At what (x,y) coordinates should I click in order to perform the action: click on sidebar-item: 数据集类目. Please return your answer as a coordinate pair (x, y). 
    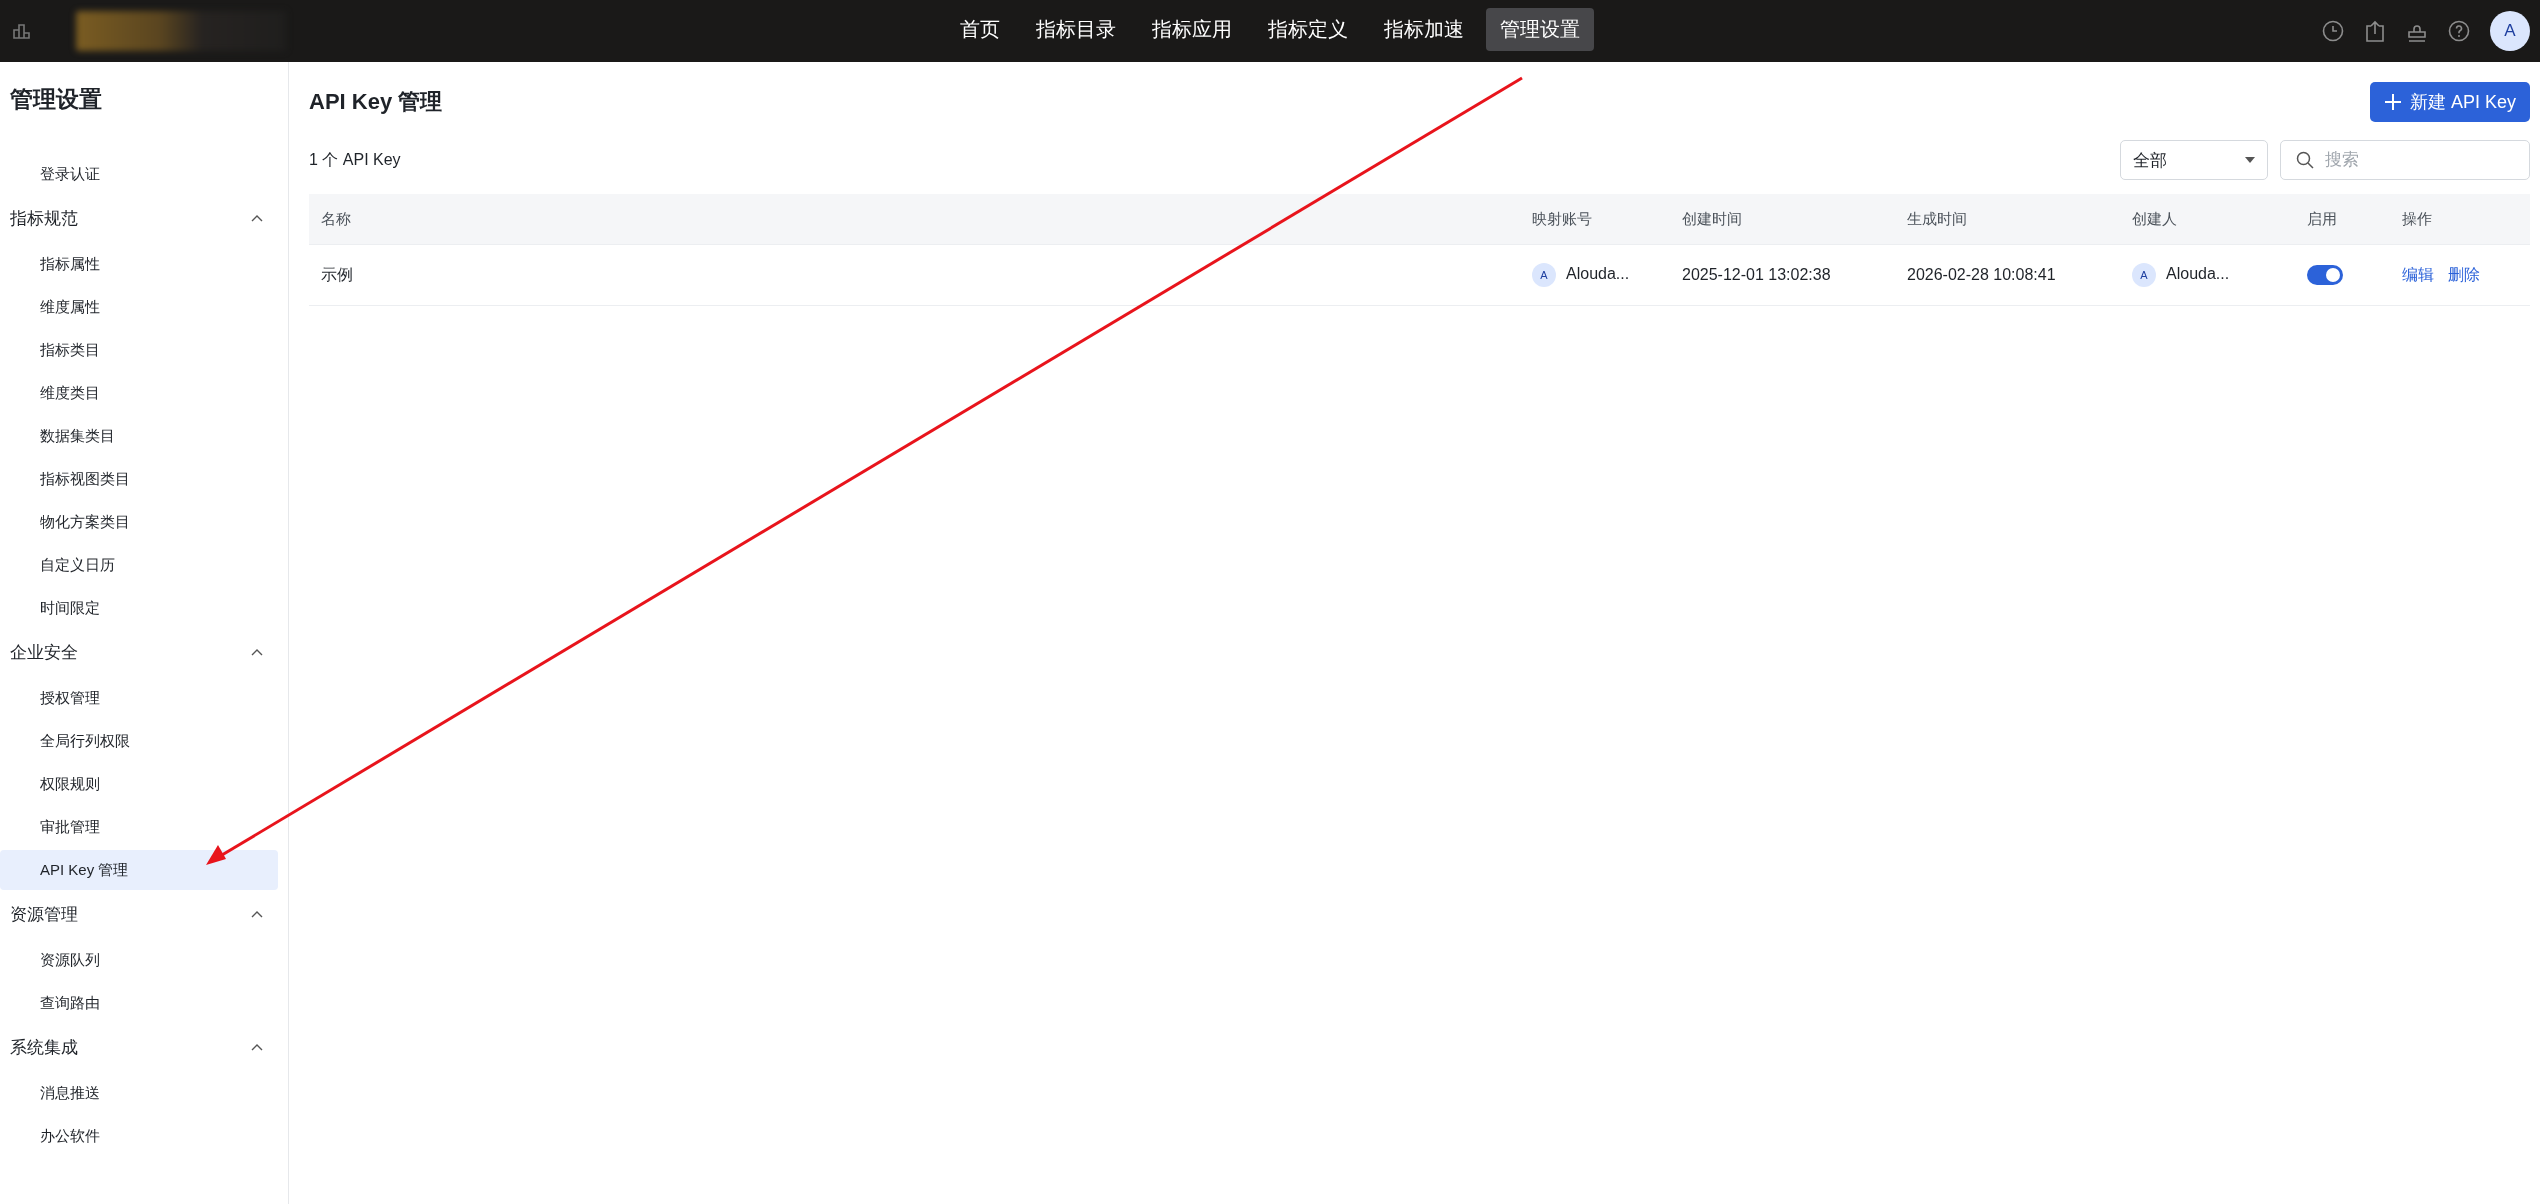
    Looking at the image, I should click on (139, 436).